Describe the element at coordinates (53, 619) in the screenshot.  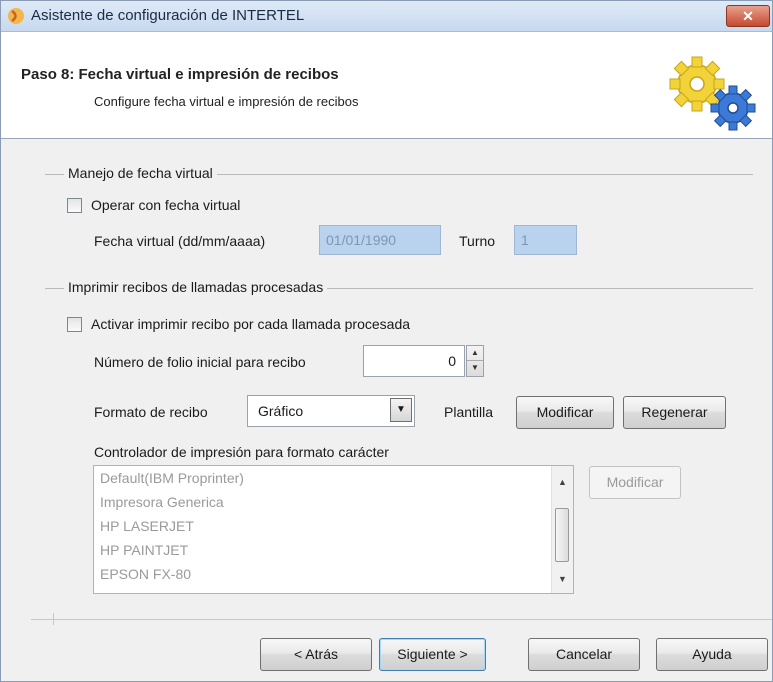
I see `divider-tick` at that location.